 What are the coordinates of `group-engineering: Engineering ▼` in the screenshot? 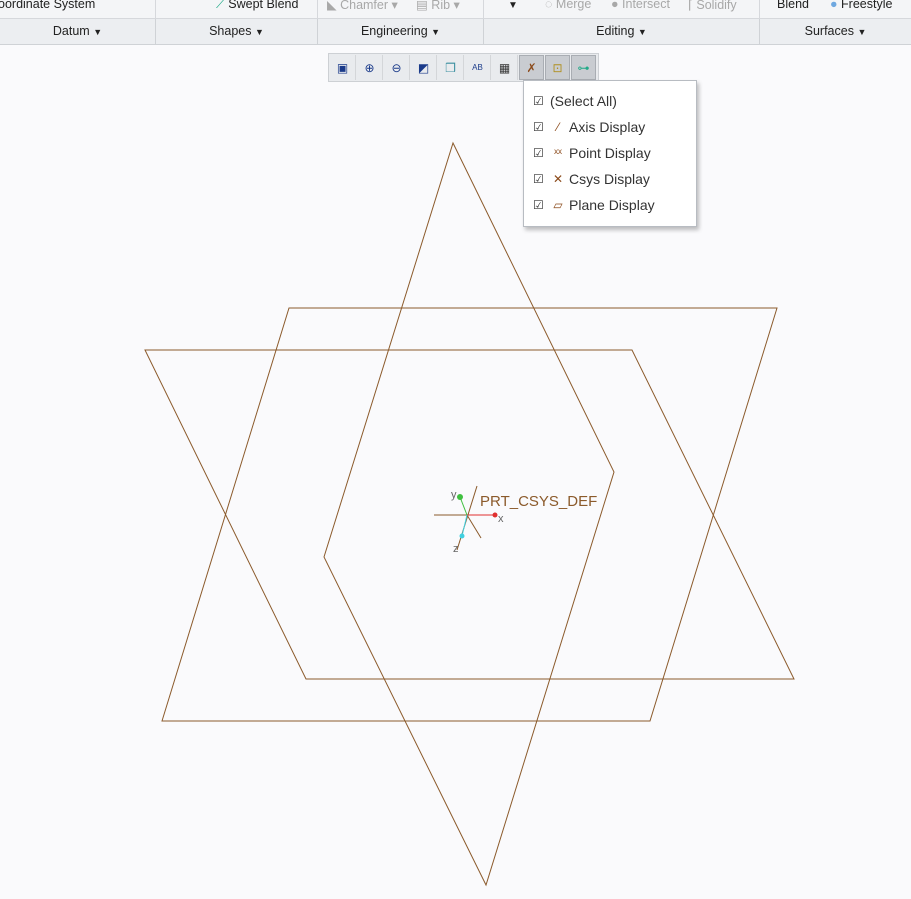 It's located at (401, 31).